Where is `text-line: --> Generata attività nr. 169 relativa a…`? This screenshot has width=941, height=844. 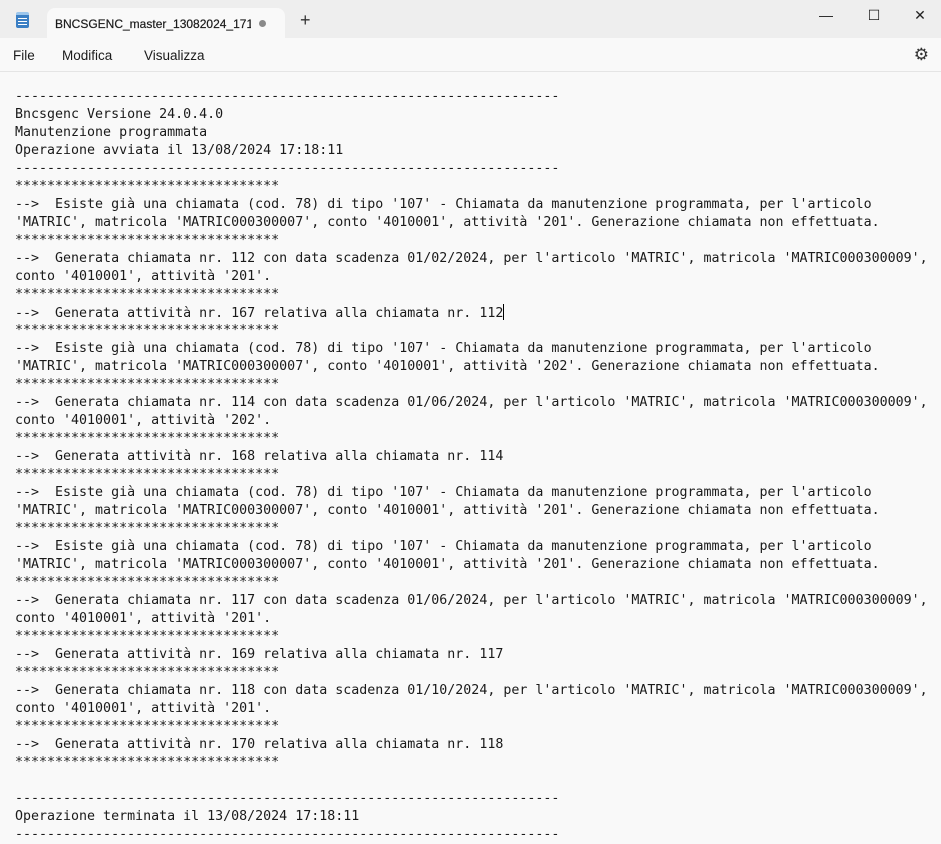
text-line: --> Generata attività nr. 169 relativa a… is located at coordinates (259, 654).